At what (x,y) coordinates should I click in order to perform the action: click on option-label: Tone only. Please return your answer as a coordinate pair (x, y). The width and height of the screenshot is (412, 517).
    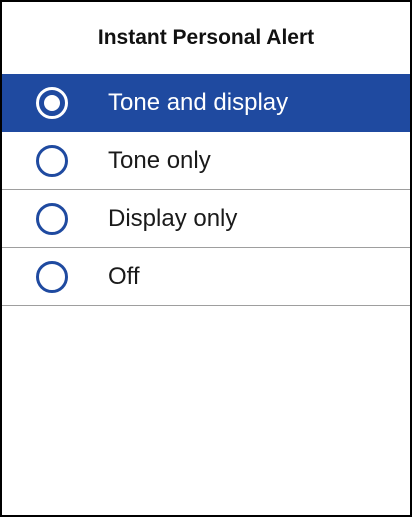
    Looking at the image, I should click on (159, 160).